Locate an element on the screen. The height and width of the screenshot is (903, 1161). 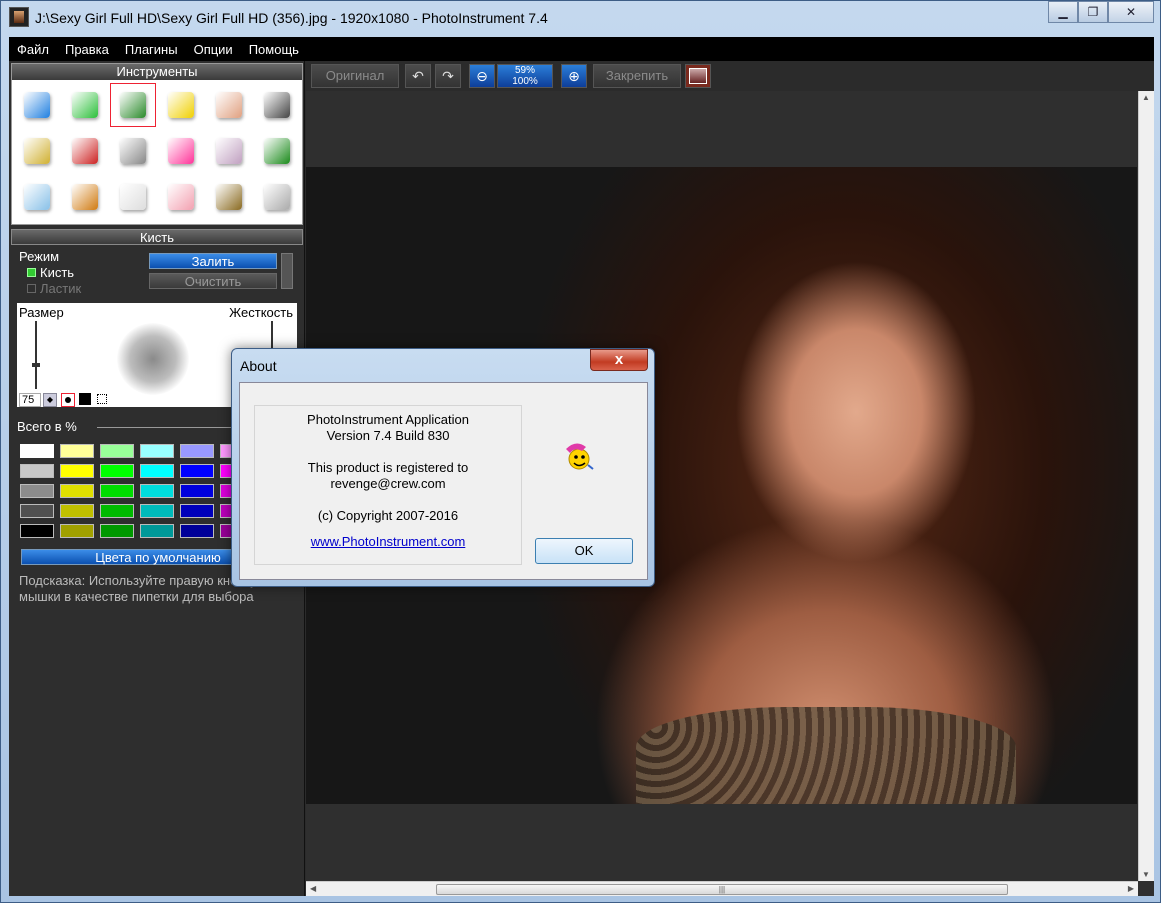
close-icon: ✕ is located at coordinates (1131, 12).